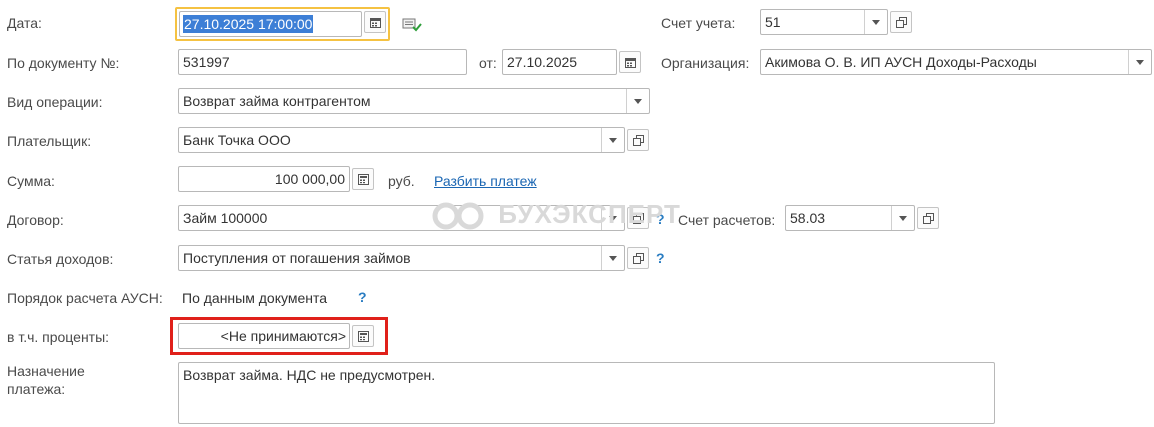 This screenshot has width=1154, height=427. What do you see at coordinates (309, 179) in the screenshot?
I see `amount-value: 100 000,00` at bounding box center [309, 179].